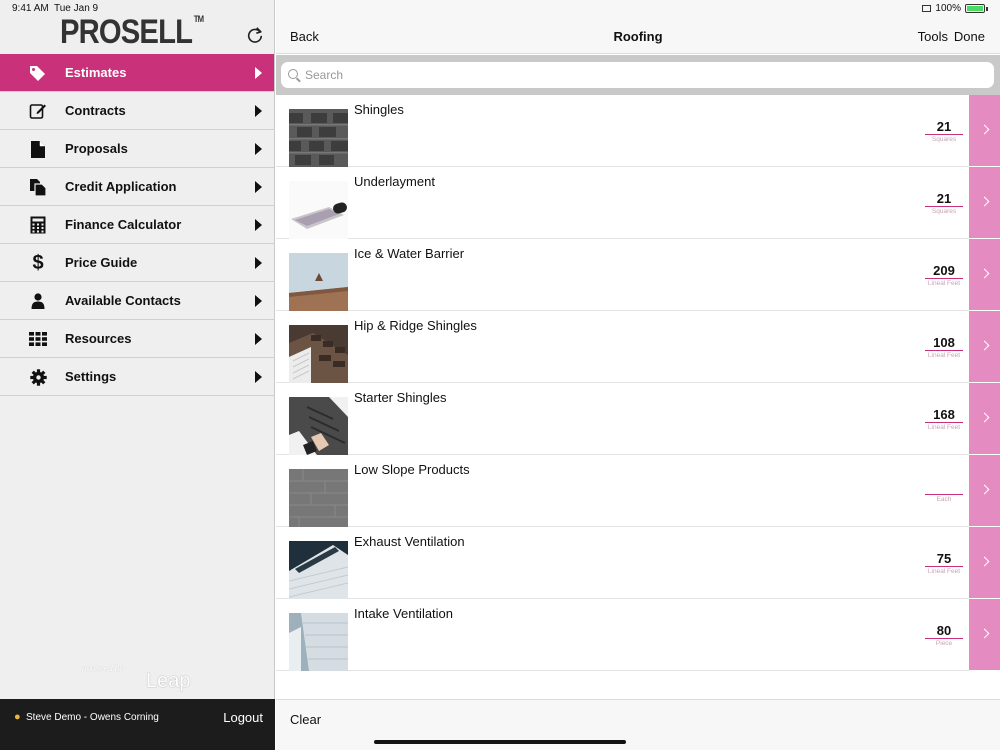 This screenshot has height=750, width=1000. What do you see at coordinates (76, 8) in the screenshot?
I see `status-date: Tue Jan 9` at bounding box center [76, 8].